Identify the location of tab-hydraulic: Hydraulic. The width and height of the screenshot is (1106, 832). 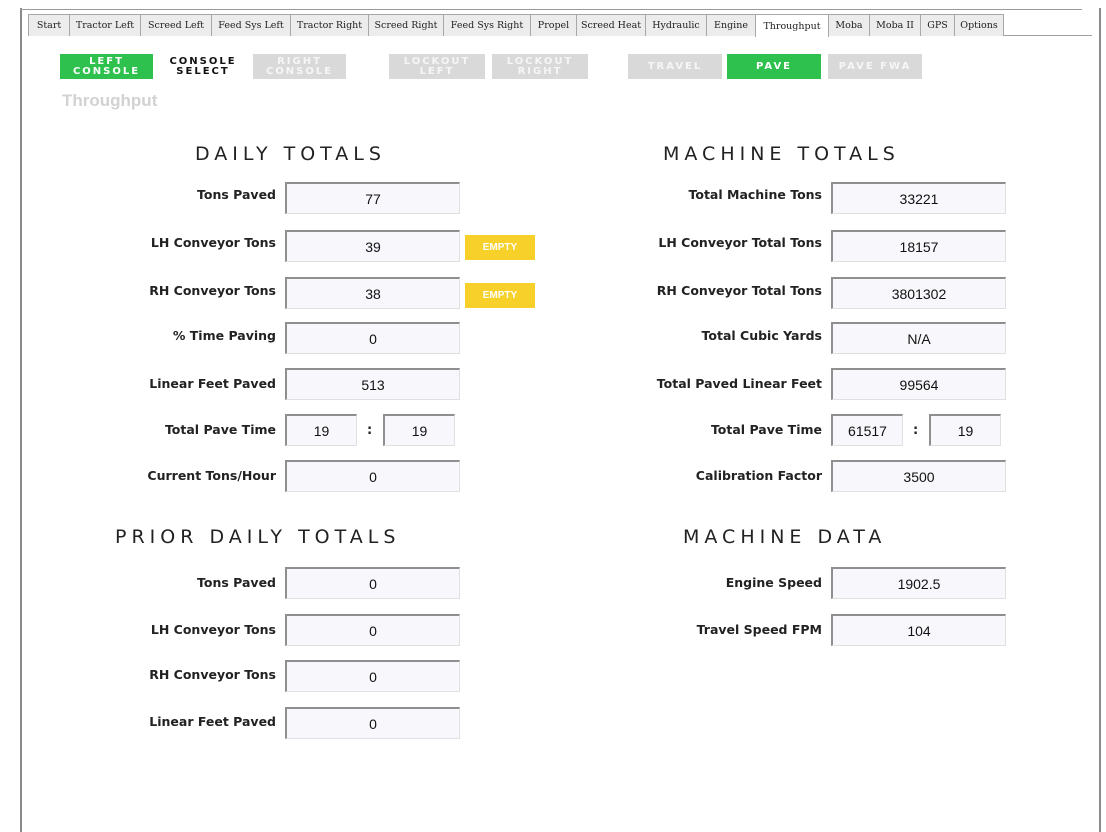
(676, 25).